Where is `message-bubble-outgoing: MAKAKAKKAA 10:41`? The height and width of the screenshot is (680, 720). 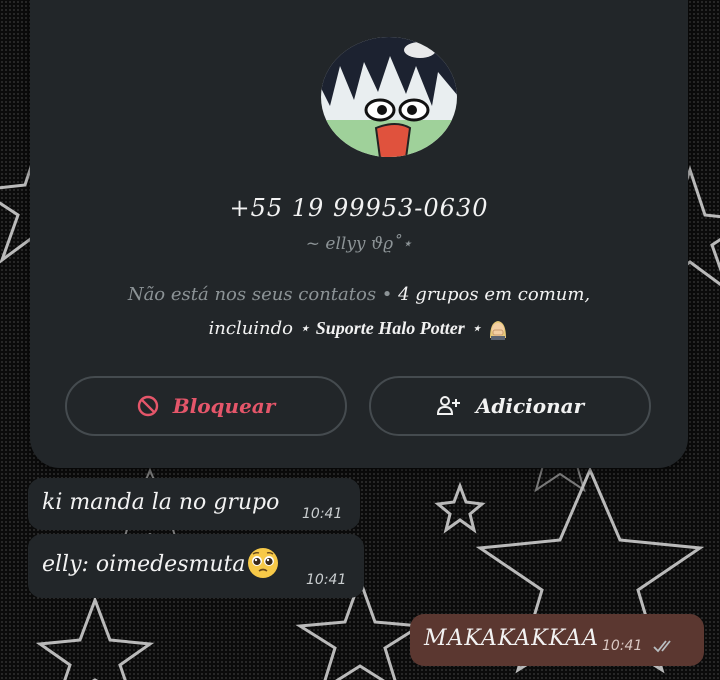
message-bubble-outgoing: MAKAKAKKAA 10:41 is located at coordinates (557, 640).